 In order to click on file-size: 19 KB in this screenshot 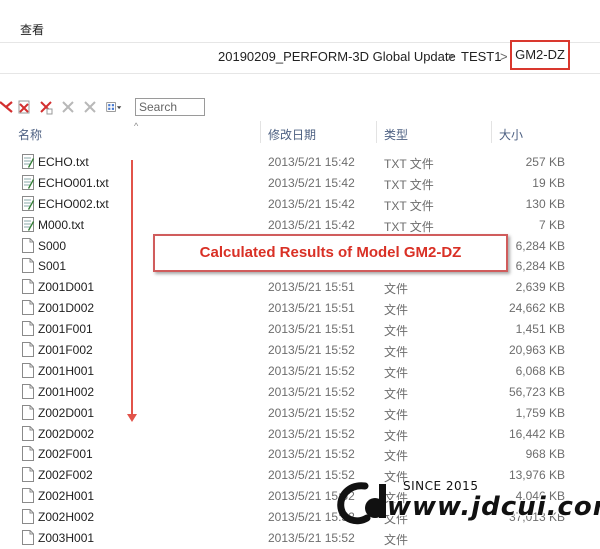, I will do `click(548, 182)`.